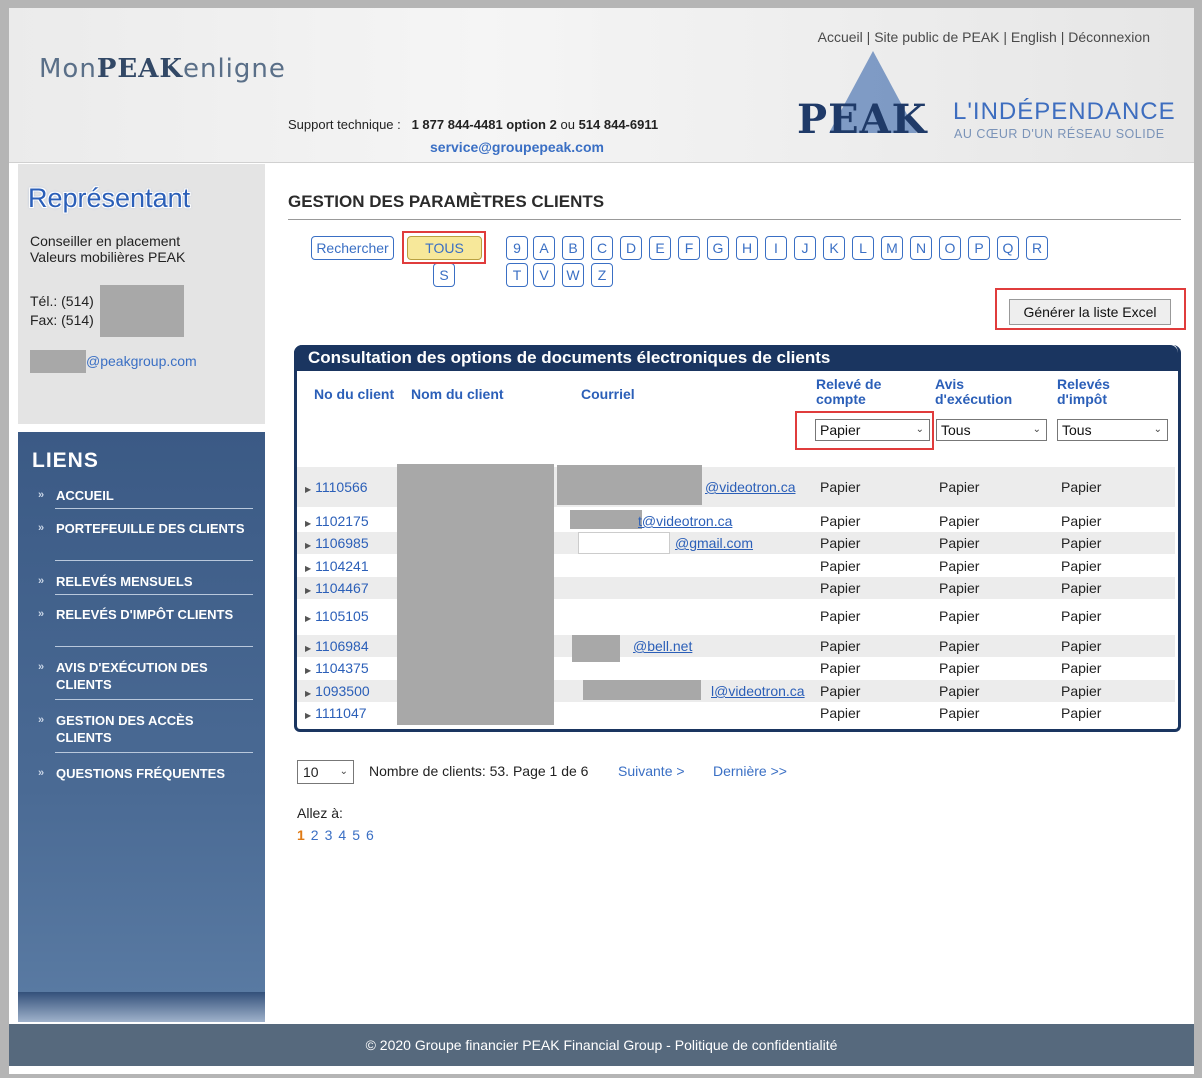 This screenshot has height=1078, width=1202. Describe the element at coordinates (475, 594) in the screenshot. I see `redacted-client-names` at that location.